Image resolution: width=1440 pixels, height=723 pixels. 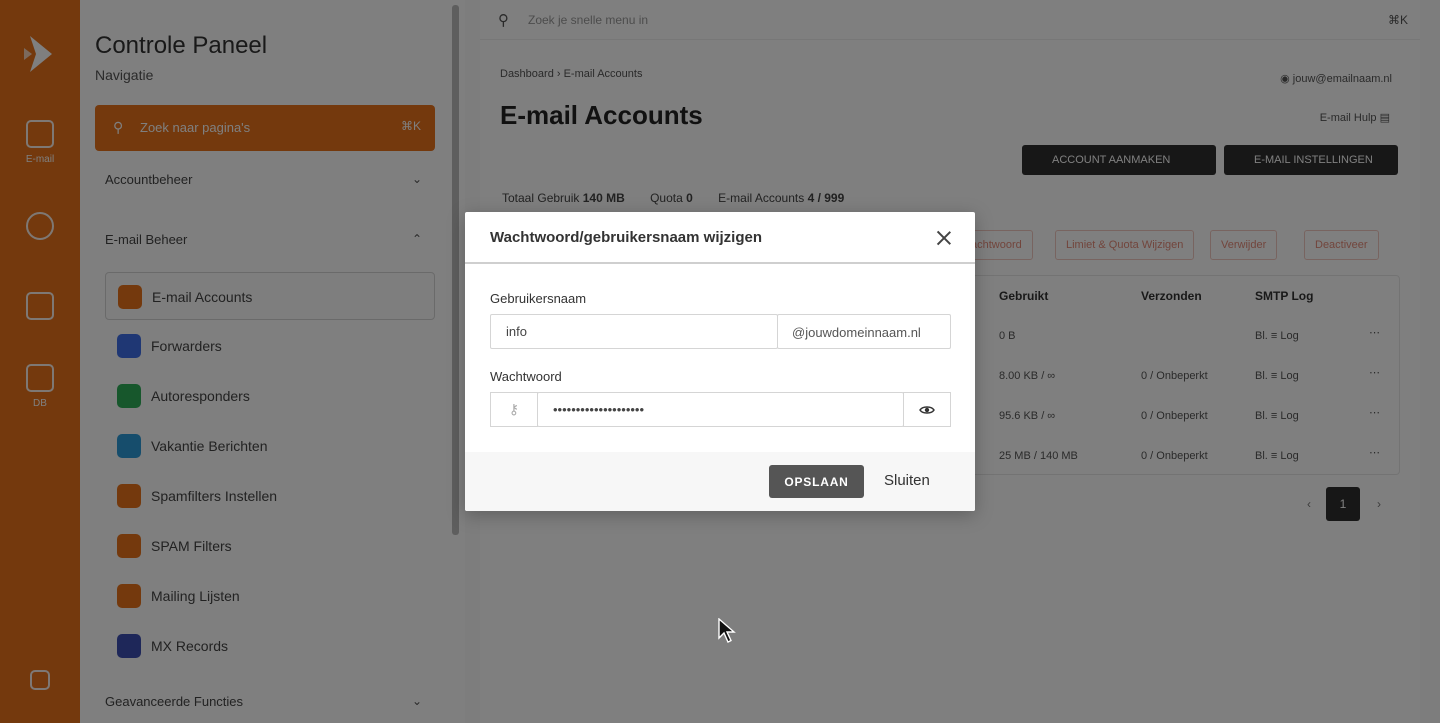 I want to click on dialog-header: Wachtwoord/gebruikersnaam wijzigen, so click(x=720, y=238).